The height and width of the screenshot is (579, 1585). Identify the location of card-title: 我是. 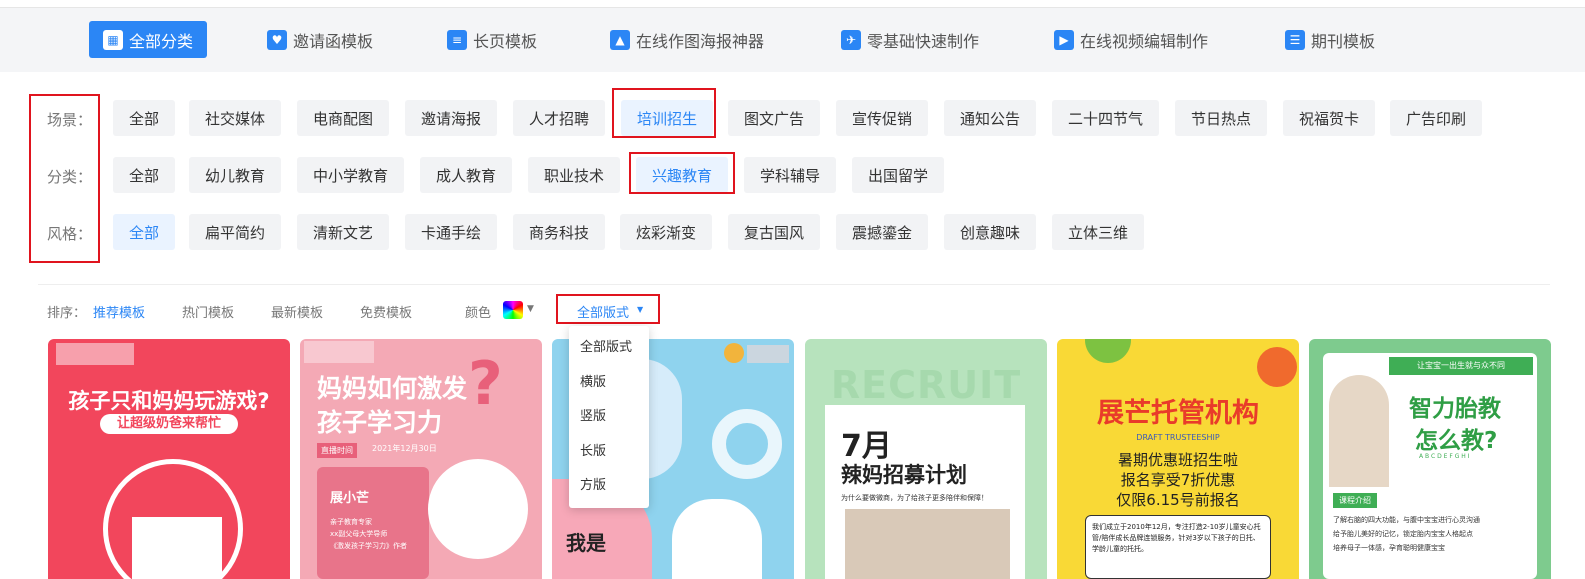
(586, 543).